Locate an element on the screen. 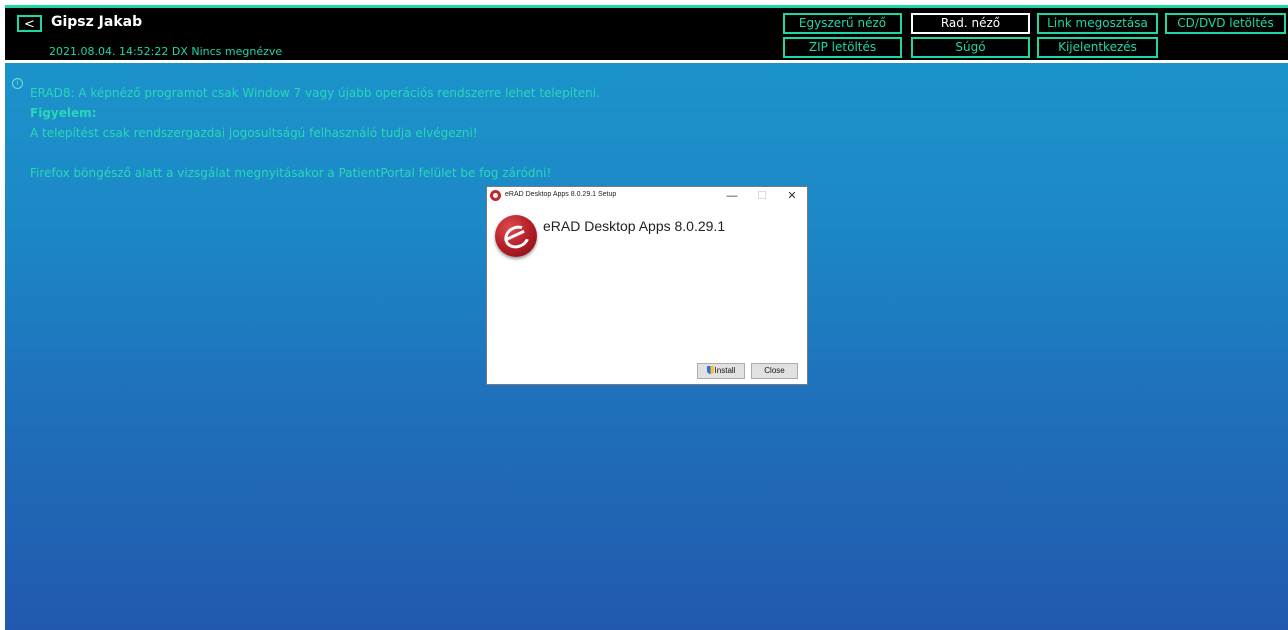  info-icon: i is located at coordinates (17, 83).